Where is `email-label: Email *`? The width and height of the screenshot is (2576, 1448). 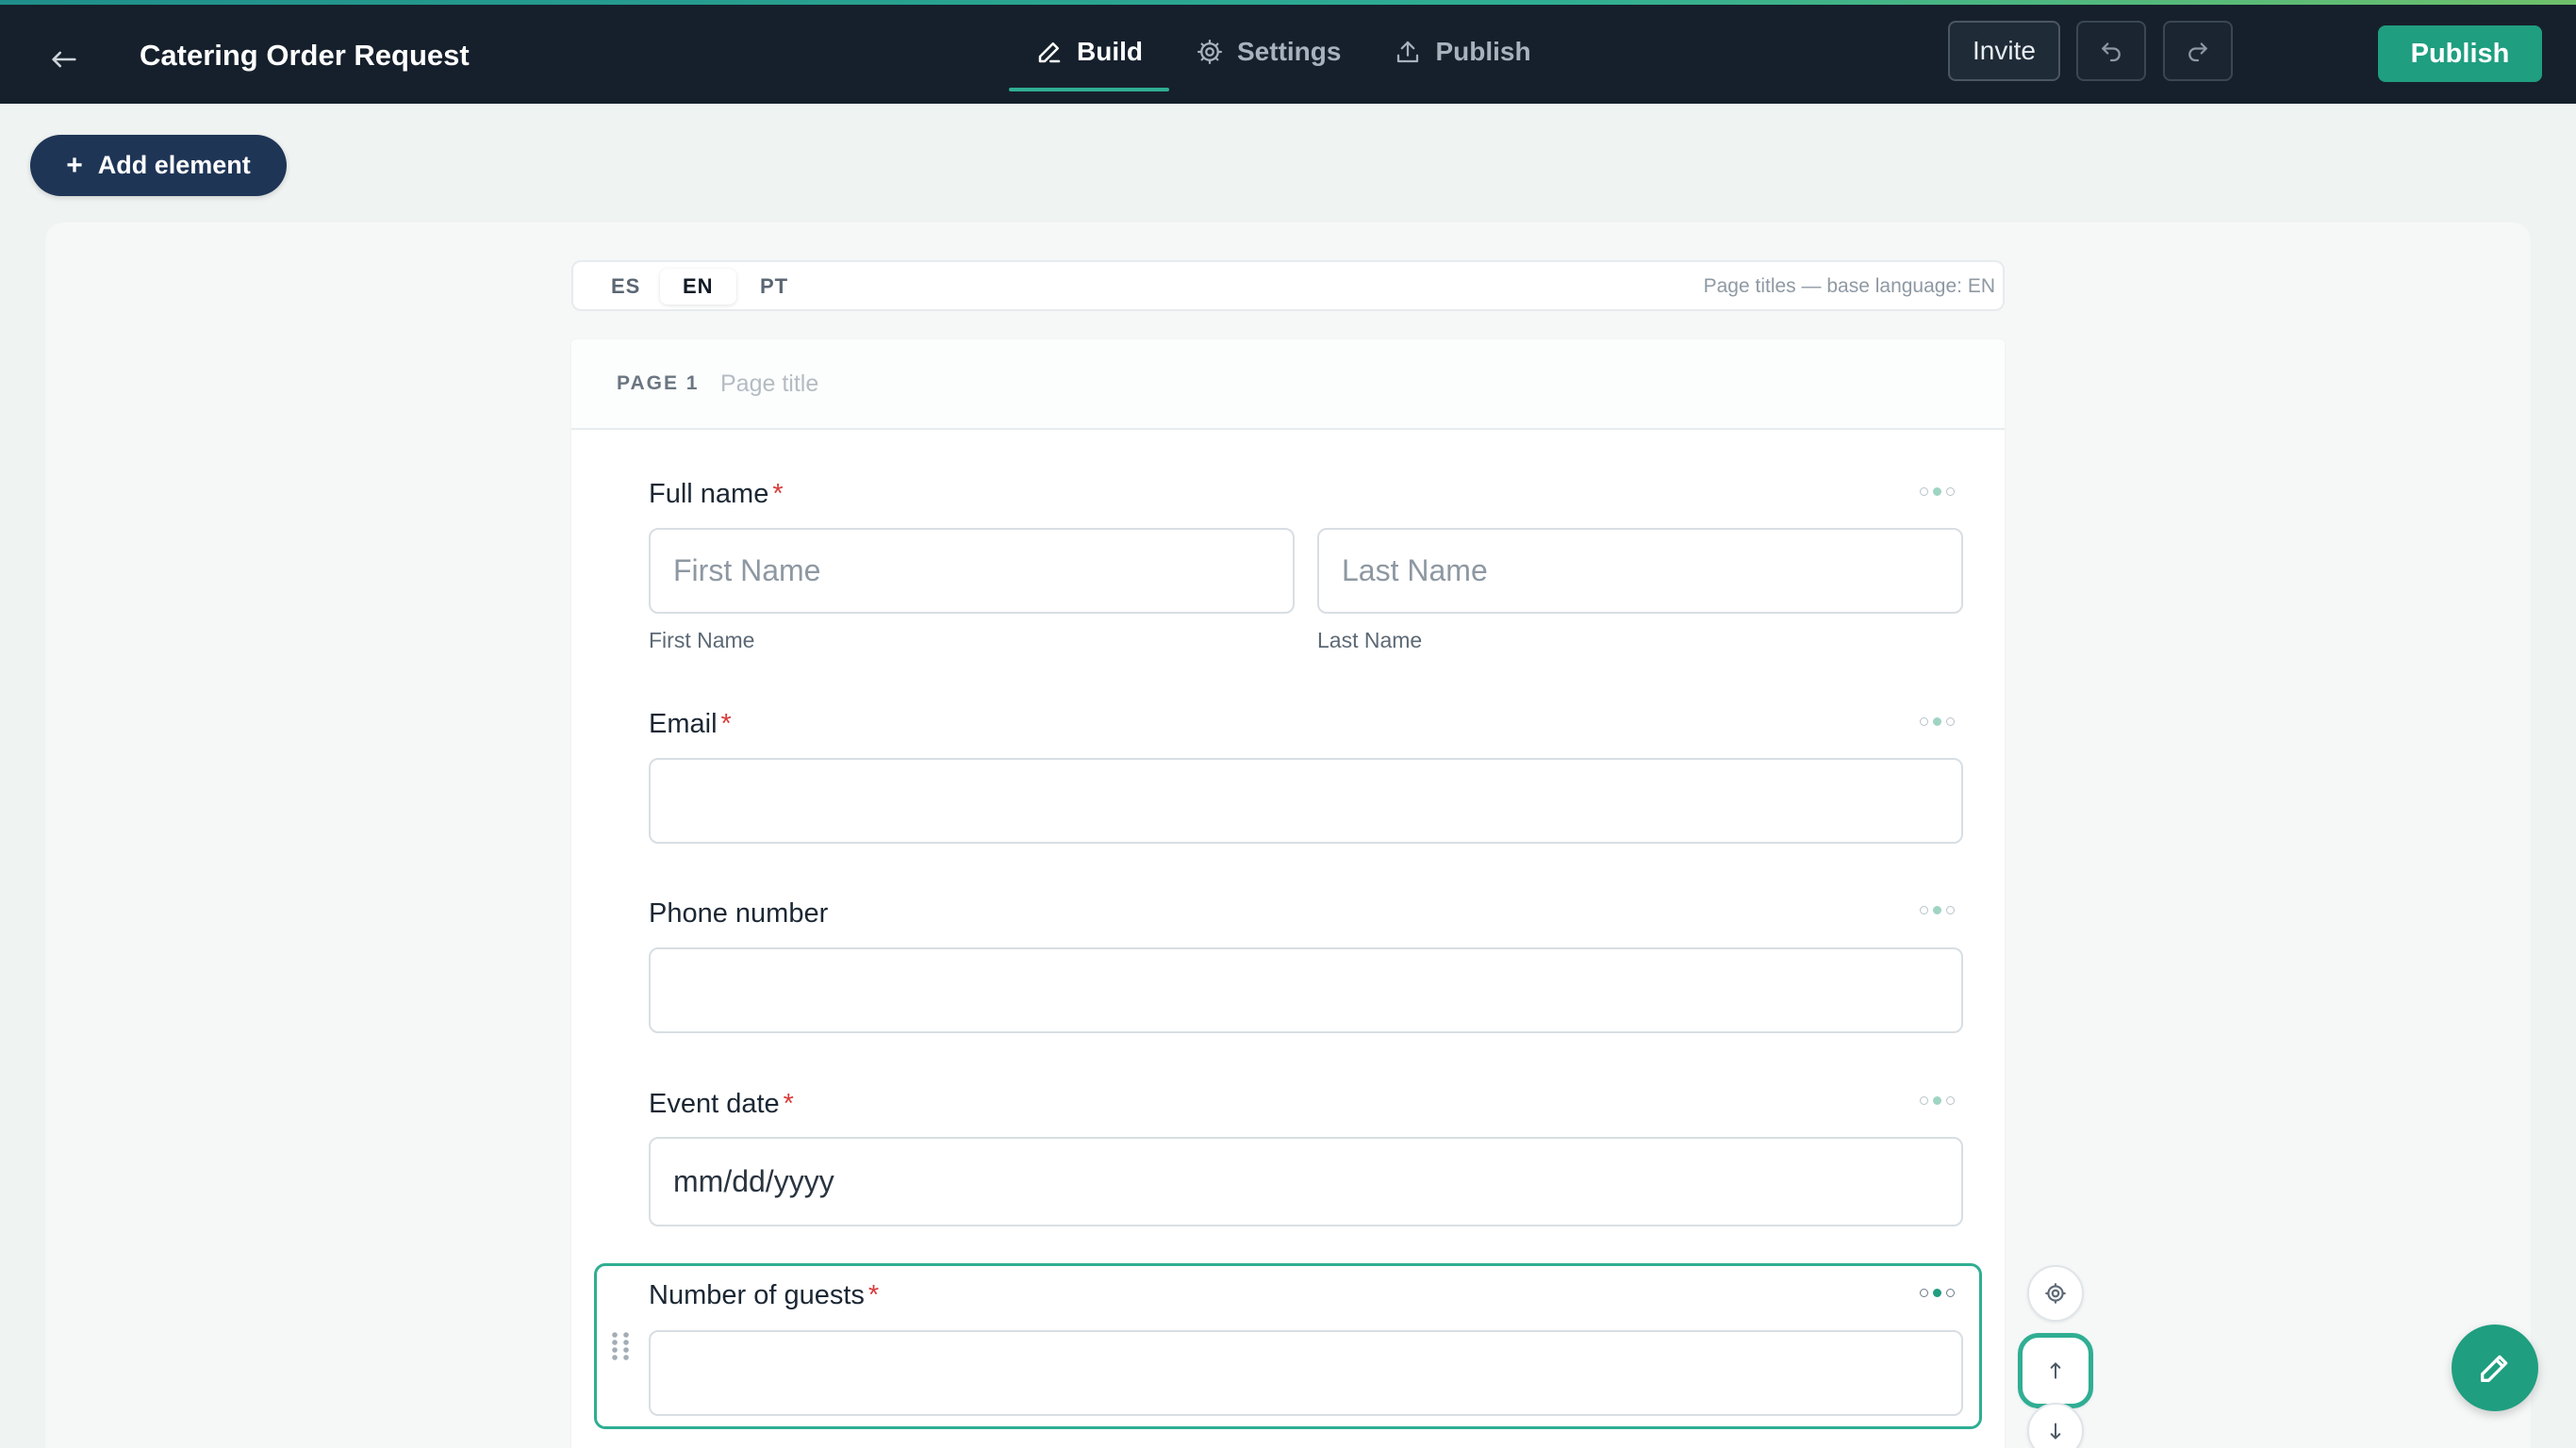
email-label: Email * is located at coordinates (690, 724).